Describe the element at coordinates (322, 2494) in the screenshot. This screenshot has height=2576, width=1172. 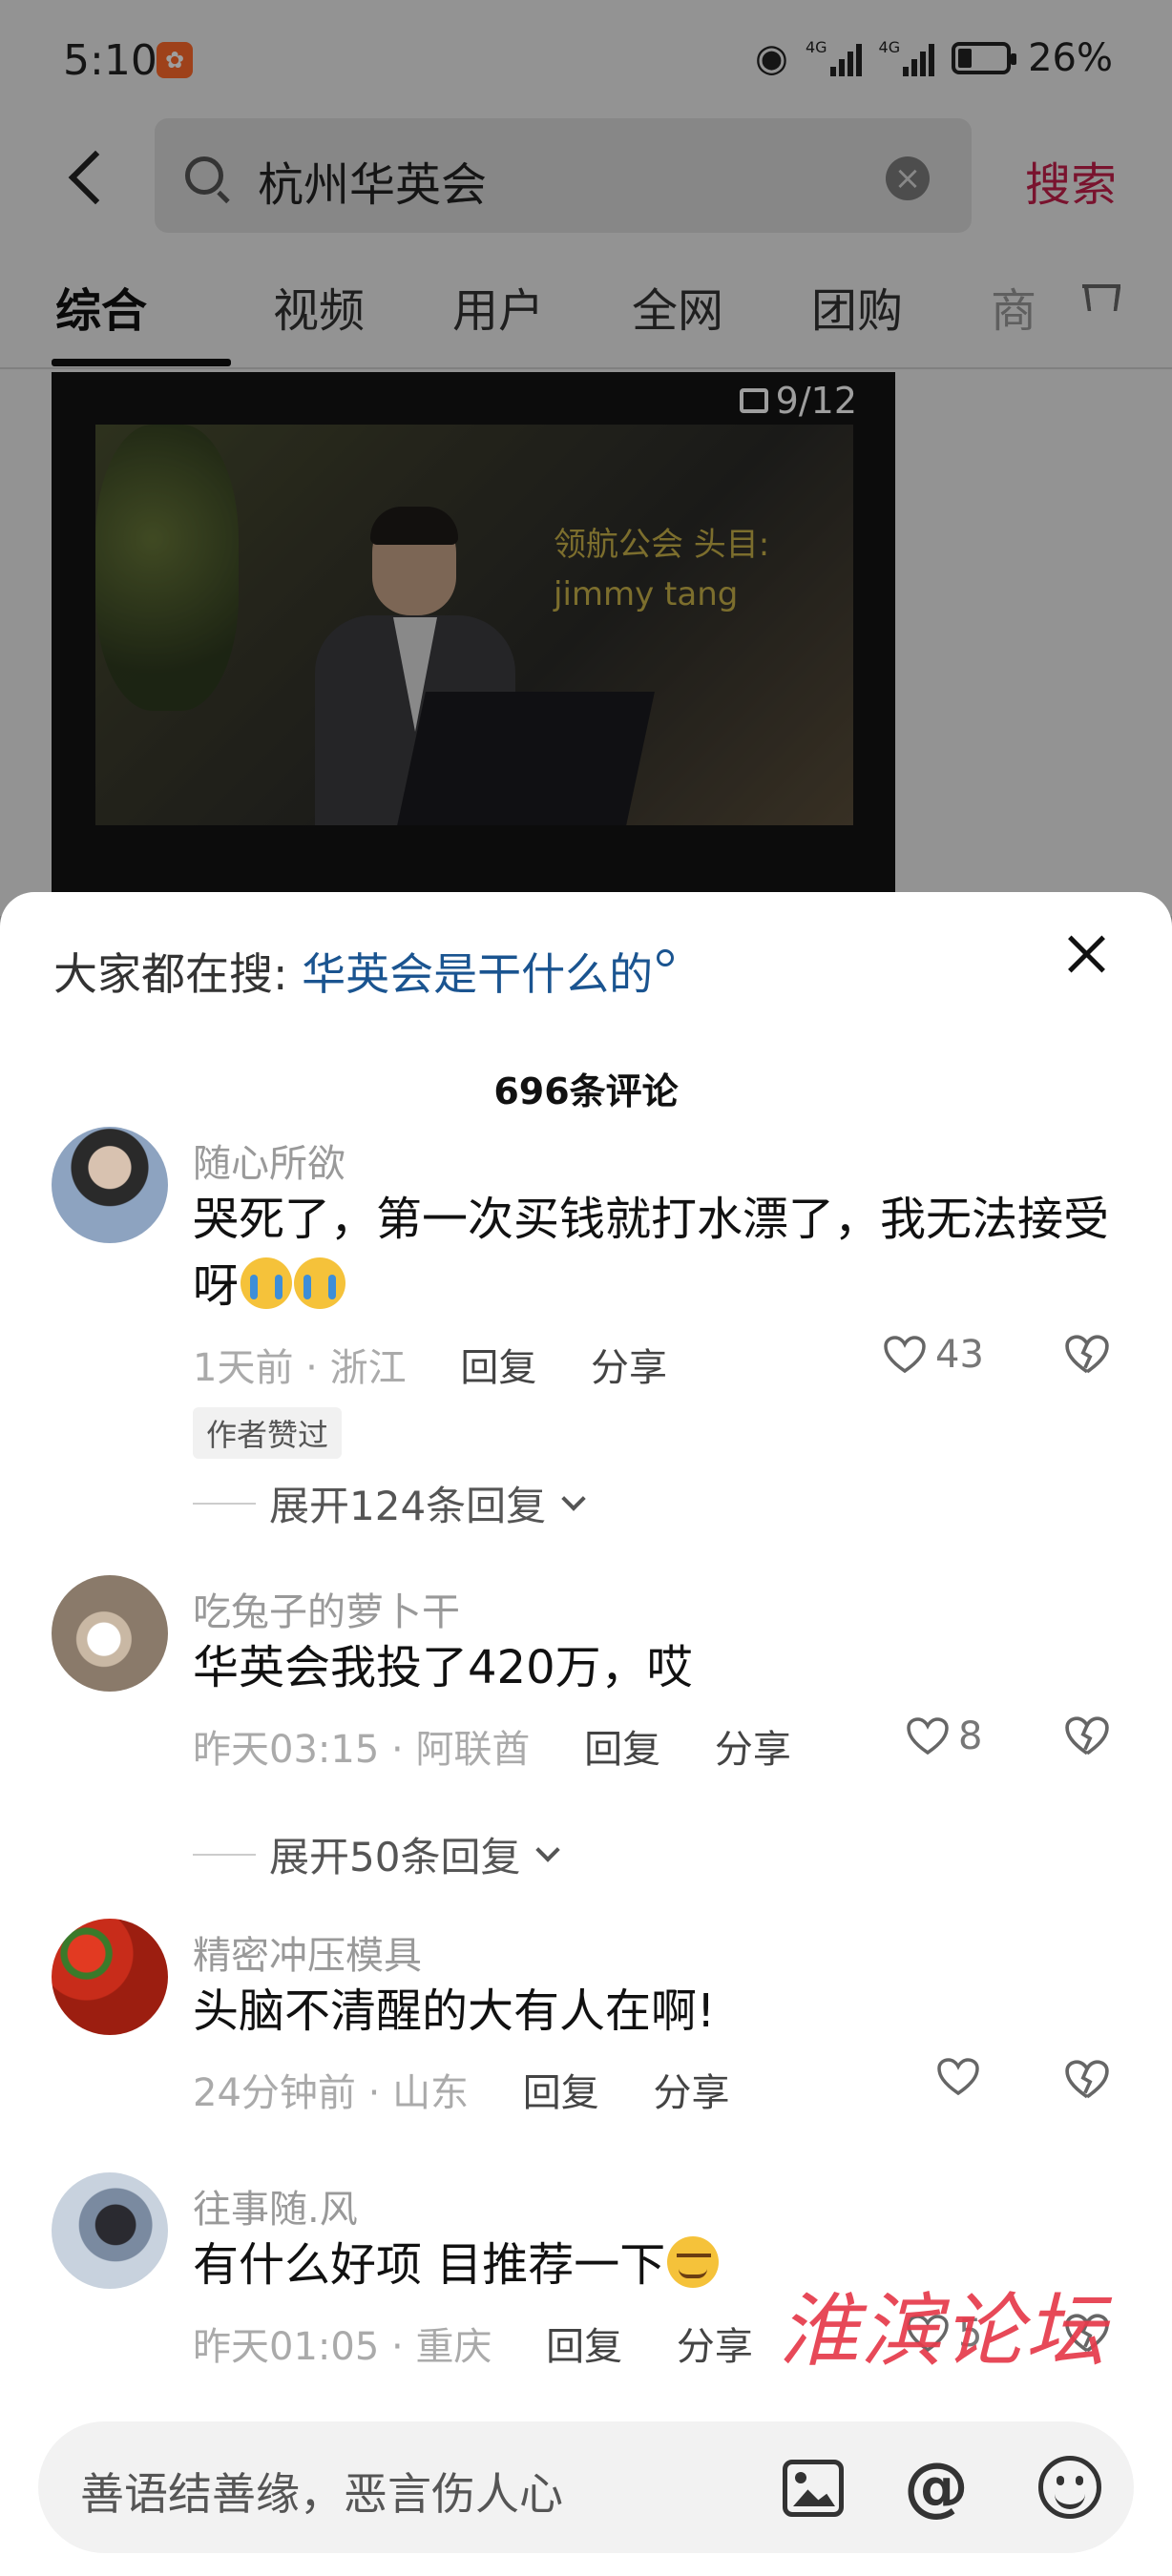
I see `comment-input-placeholder: 善语结善缘，恶言伤人心` at that location.